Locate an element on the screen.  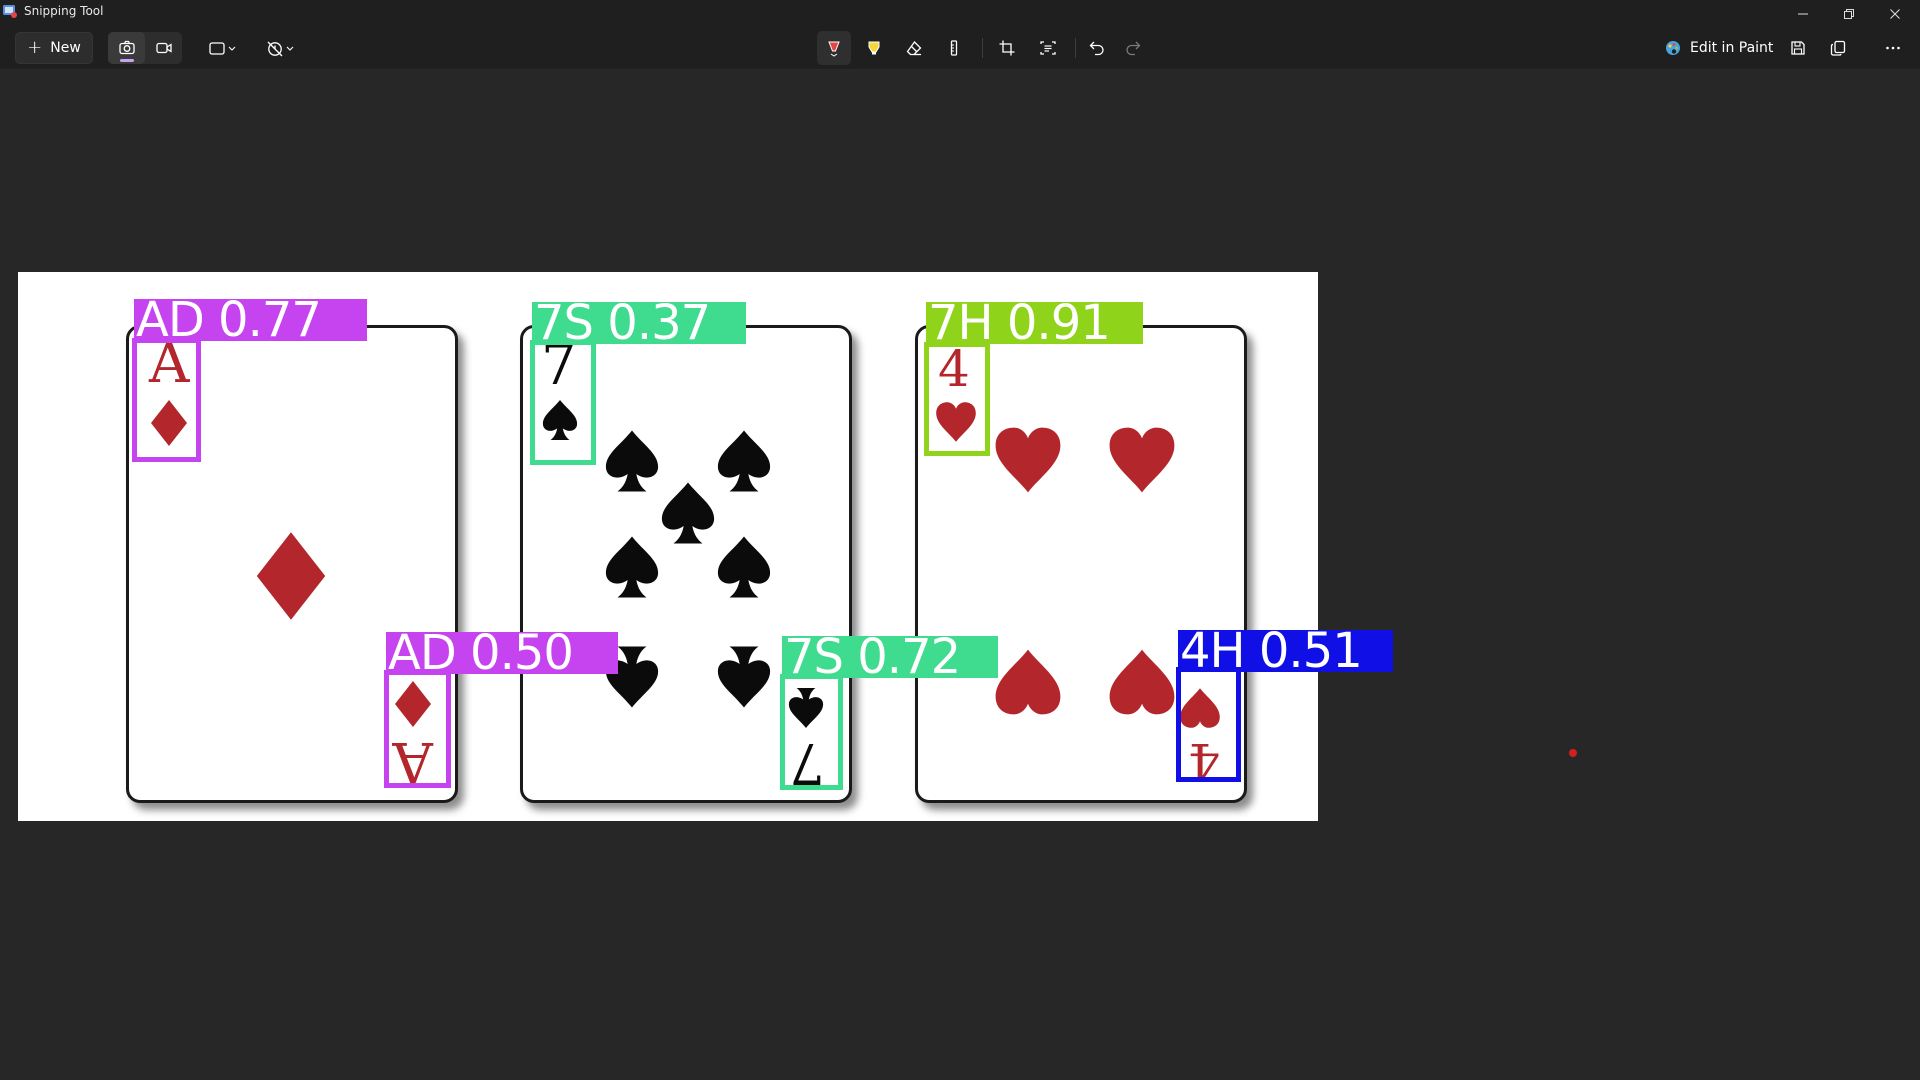
ballpoint-pen-icon is located at coordinates (834, 49).